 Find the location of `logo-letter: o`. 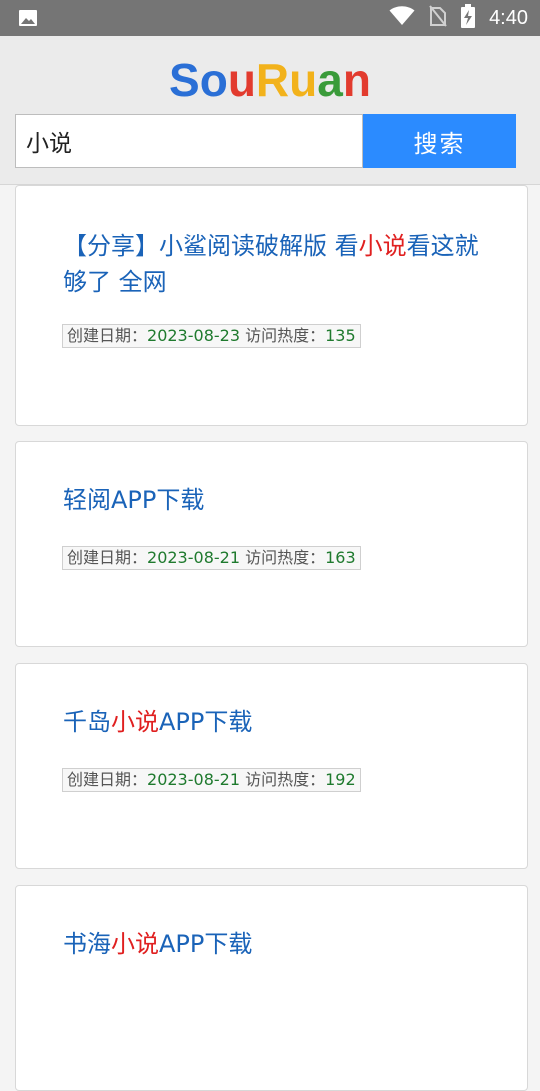

logo-letter: o is located at coordinates (213, 80).